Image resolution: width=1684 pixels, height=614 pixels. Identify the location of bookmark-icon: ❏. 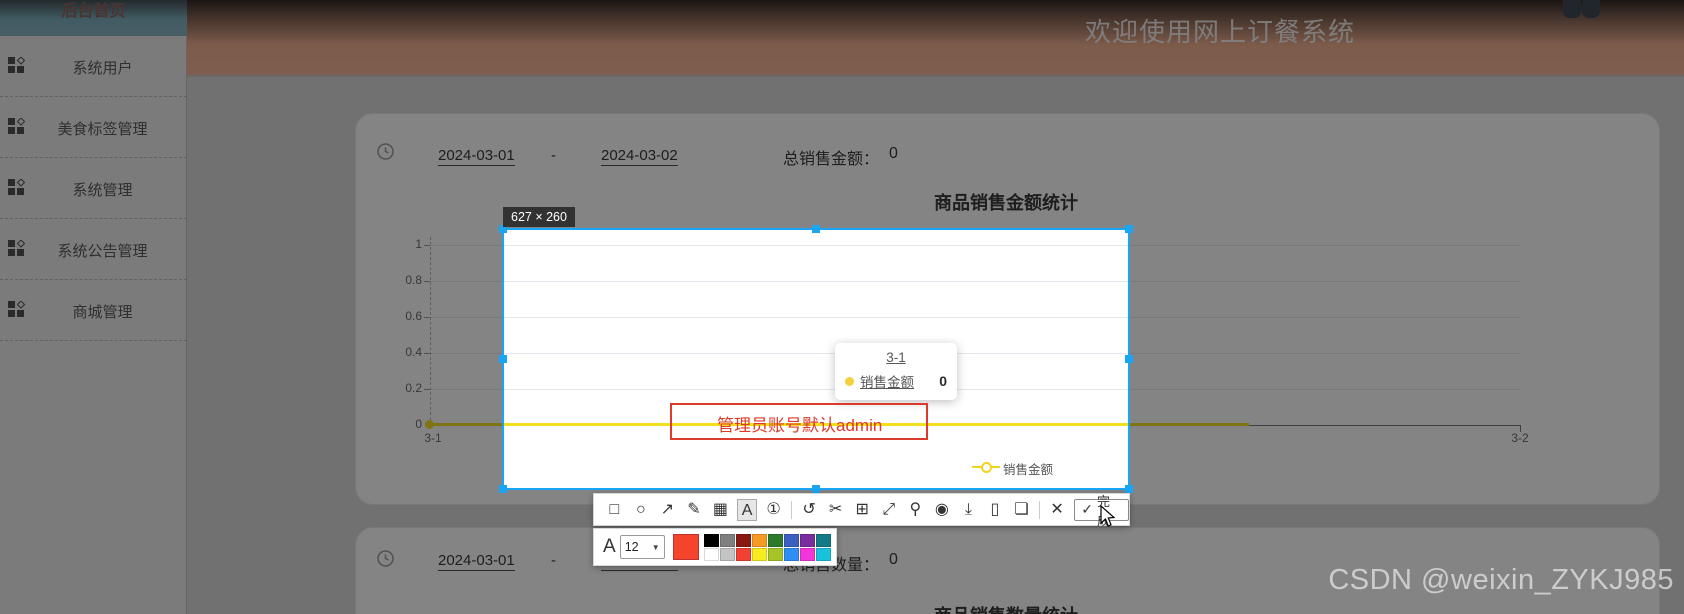
(1021, 510).